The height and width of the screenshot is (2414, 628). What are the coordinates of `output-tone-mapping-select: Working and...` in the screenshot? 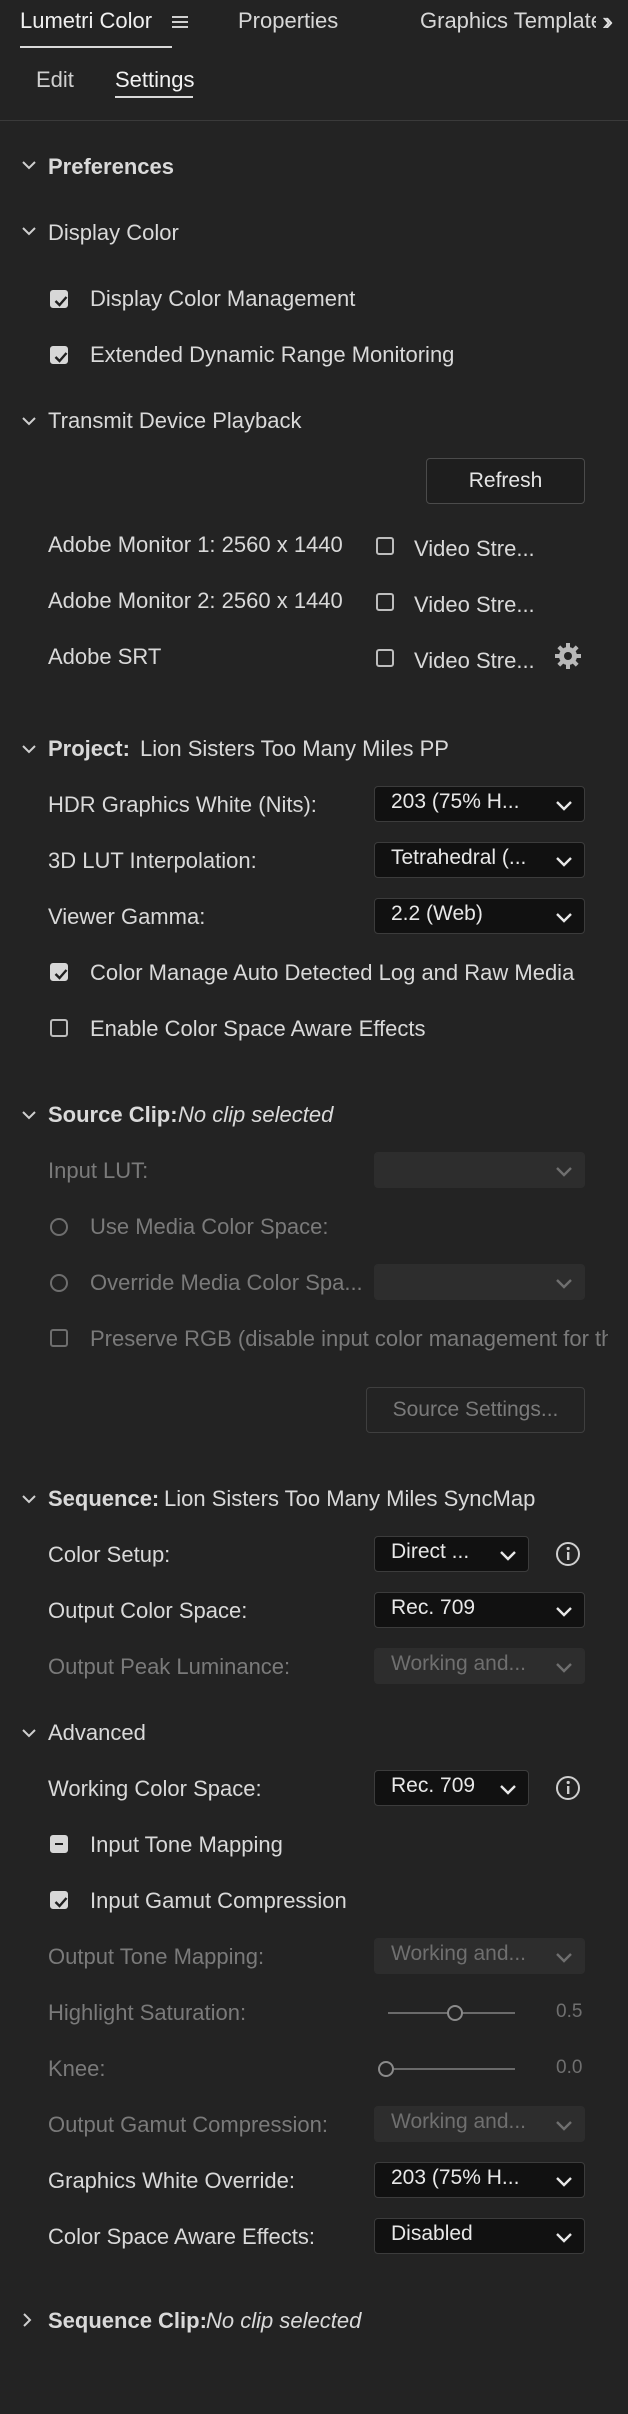 It's located at (479, 1956).